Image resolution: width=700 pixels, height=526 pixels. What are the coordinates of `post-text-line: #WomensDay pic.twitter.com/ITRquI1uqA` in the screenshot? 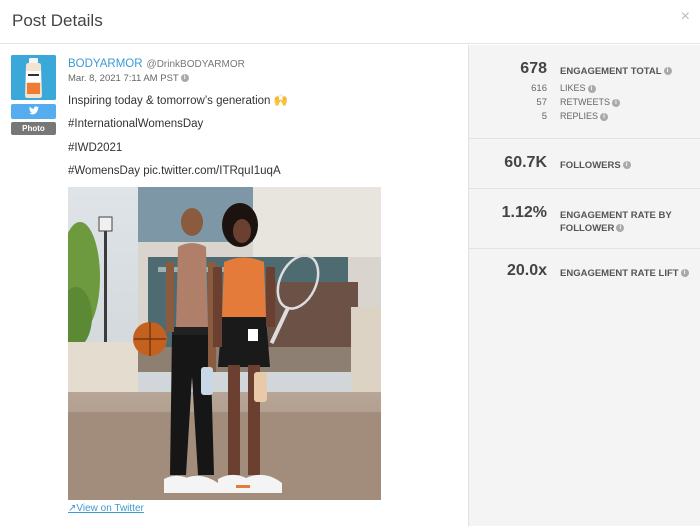 It's located at (174, 171).